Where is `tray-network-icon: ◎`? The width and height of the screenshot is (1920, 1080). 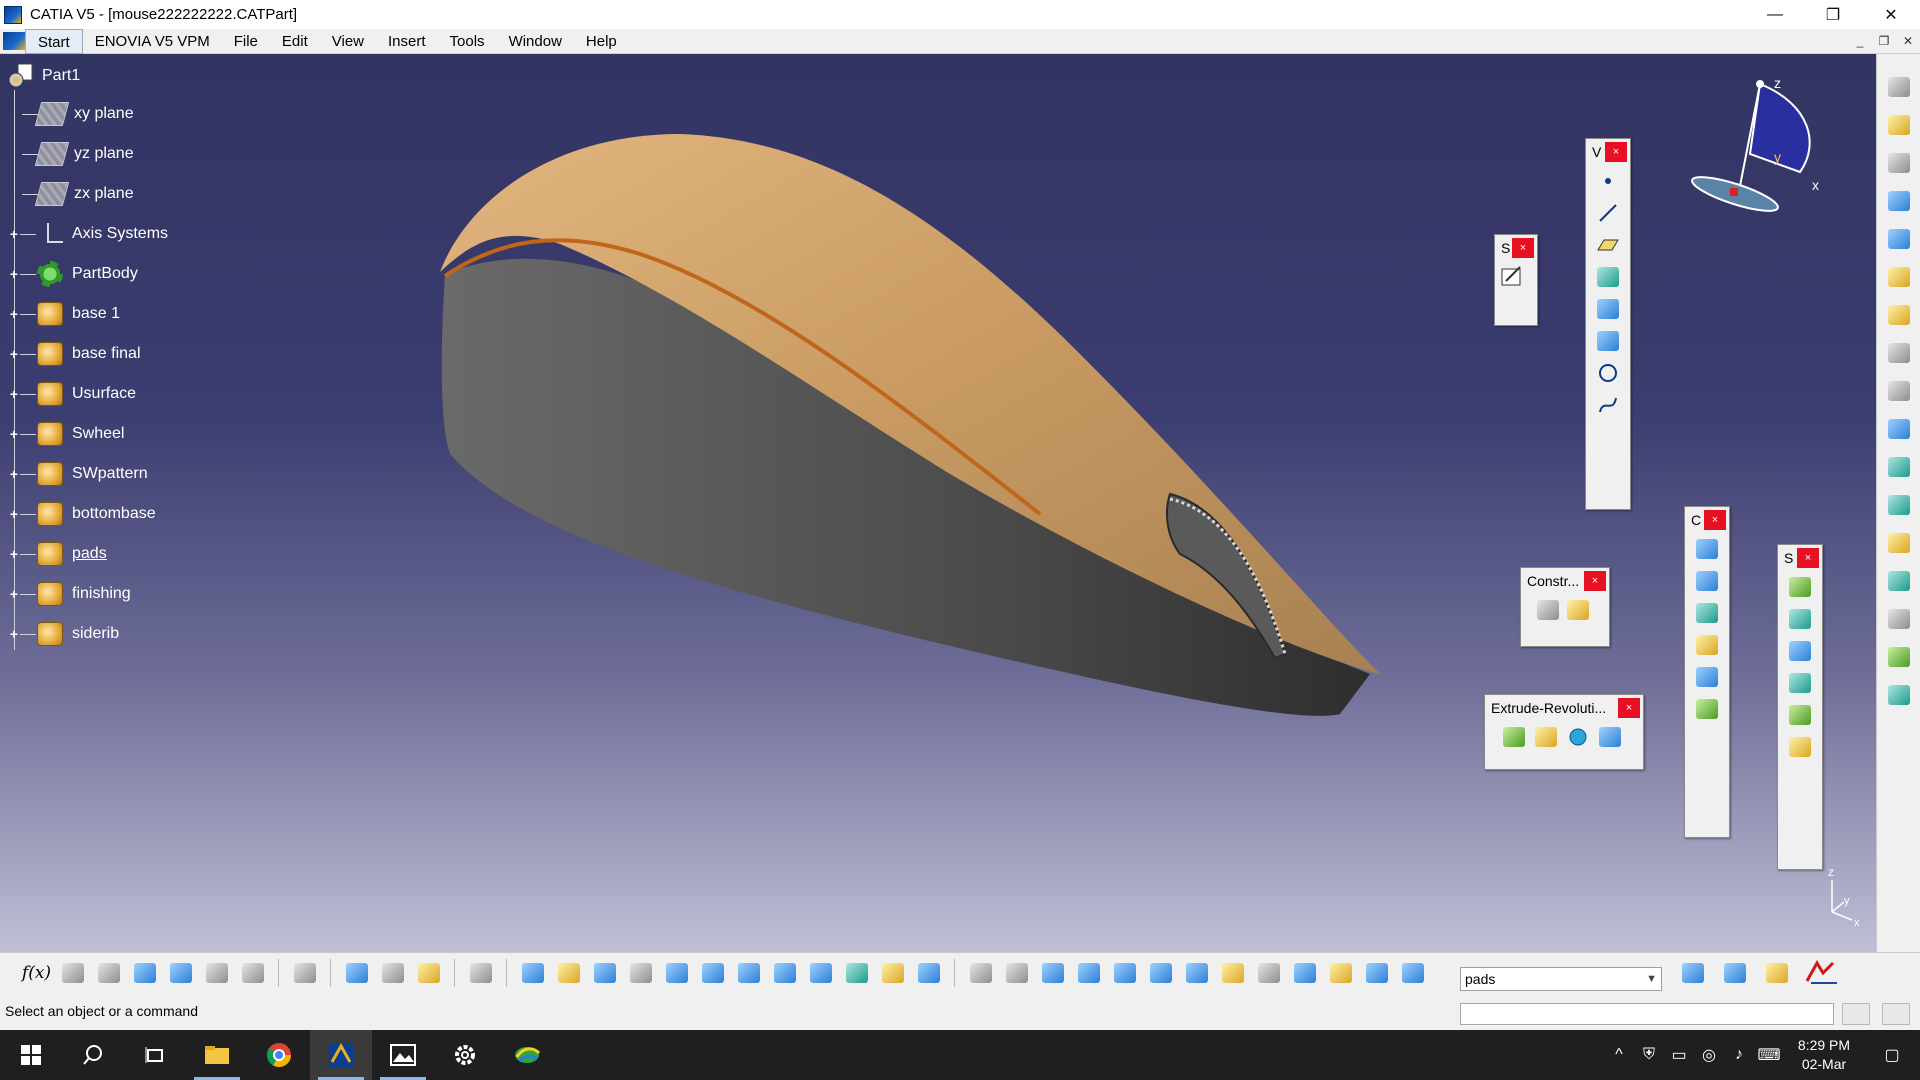
tray-network-icon: ◎ is located at coordinates (1709, 1055).